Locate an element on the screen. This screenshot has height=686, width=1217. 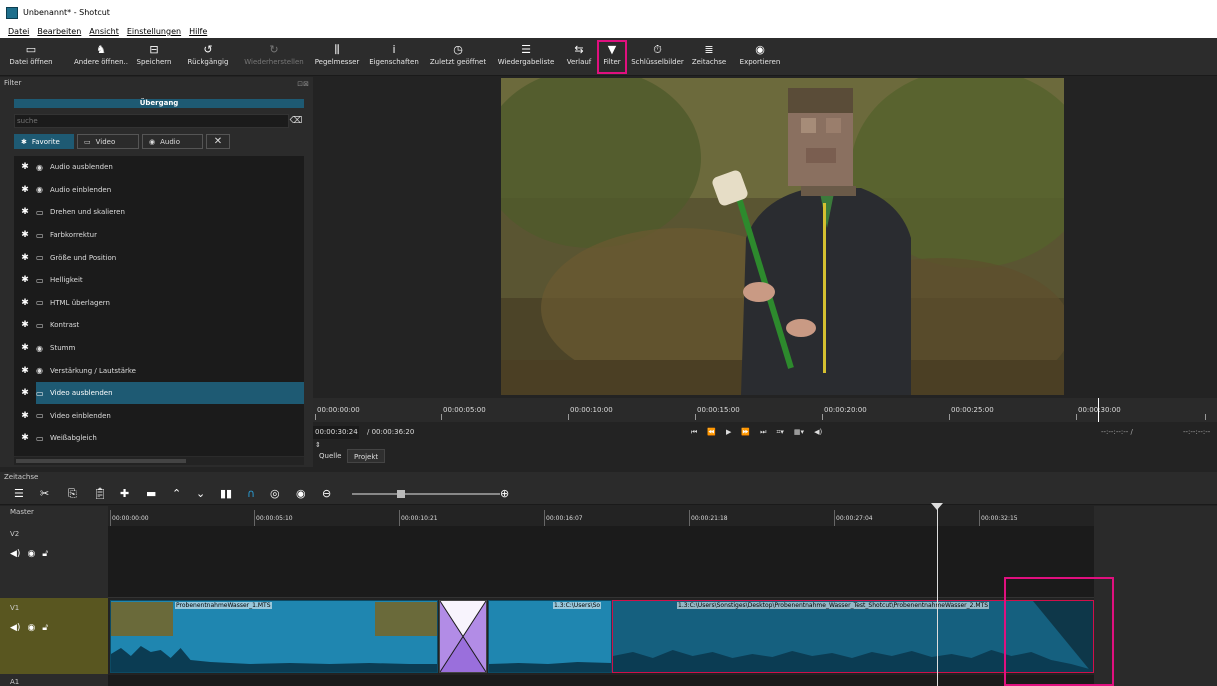
skip-start-icon: ⏮ is located at coordinates (694, 432).